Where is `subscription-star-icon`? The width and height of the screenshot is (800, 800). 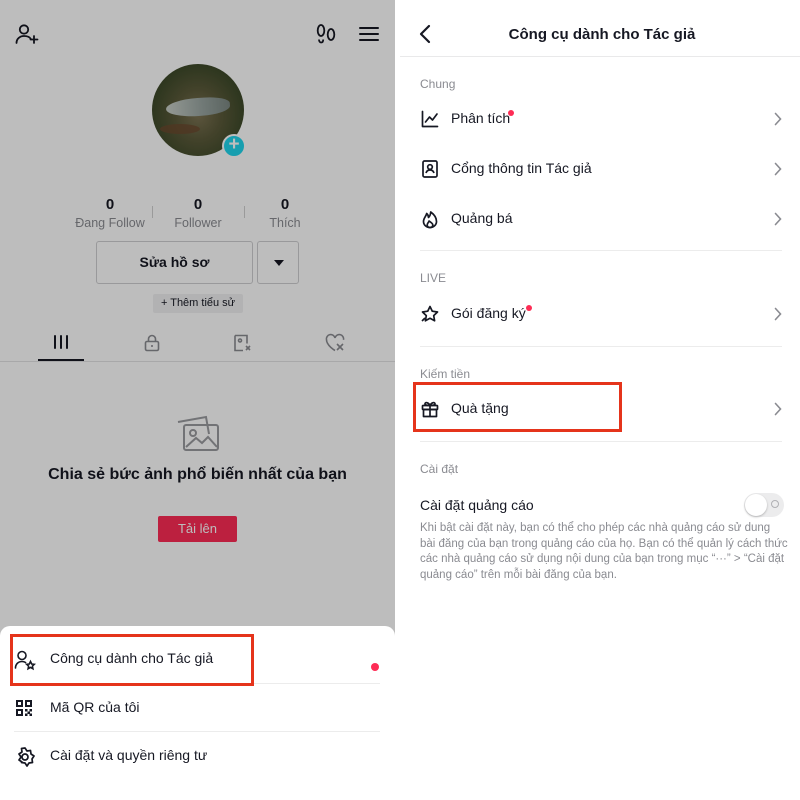 subscription-star-icon is located at coordinates (430, 316).